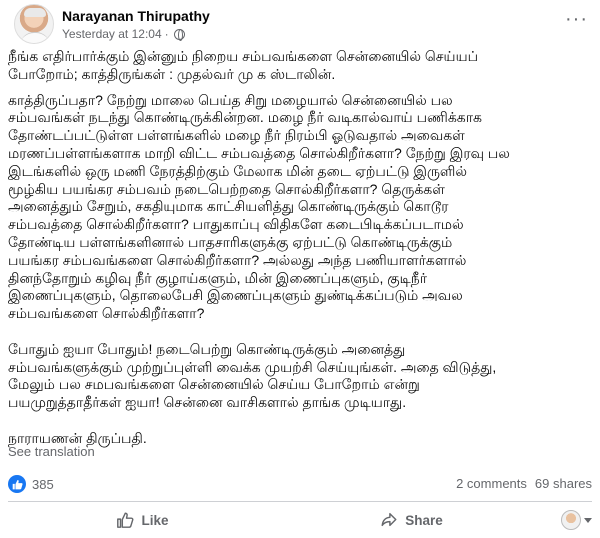  What do you see at coordinates (31, 484) in the screenshot?
I see `reactions-summary: 385` at bounding box center [31, 484].